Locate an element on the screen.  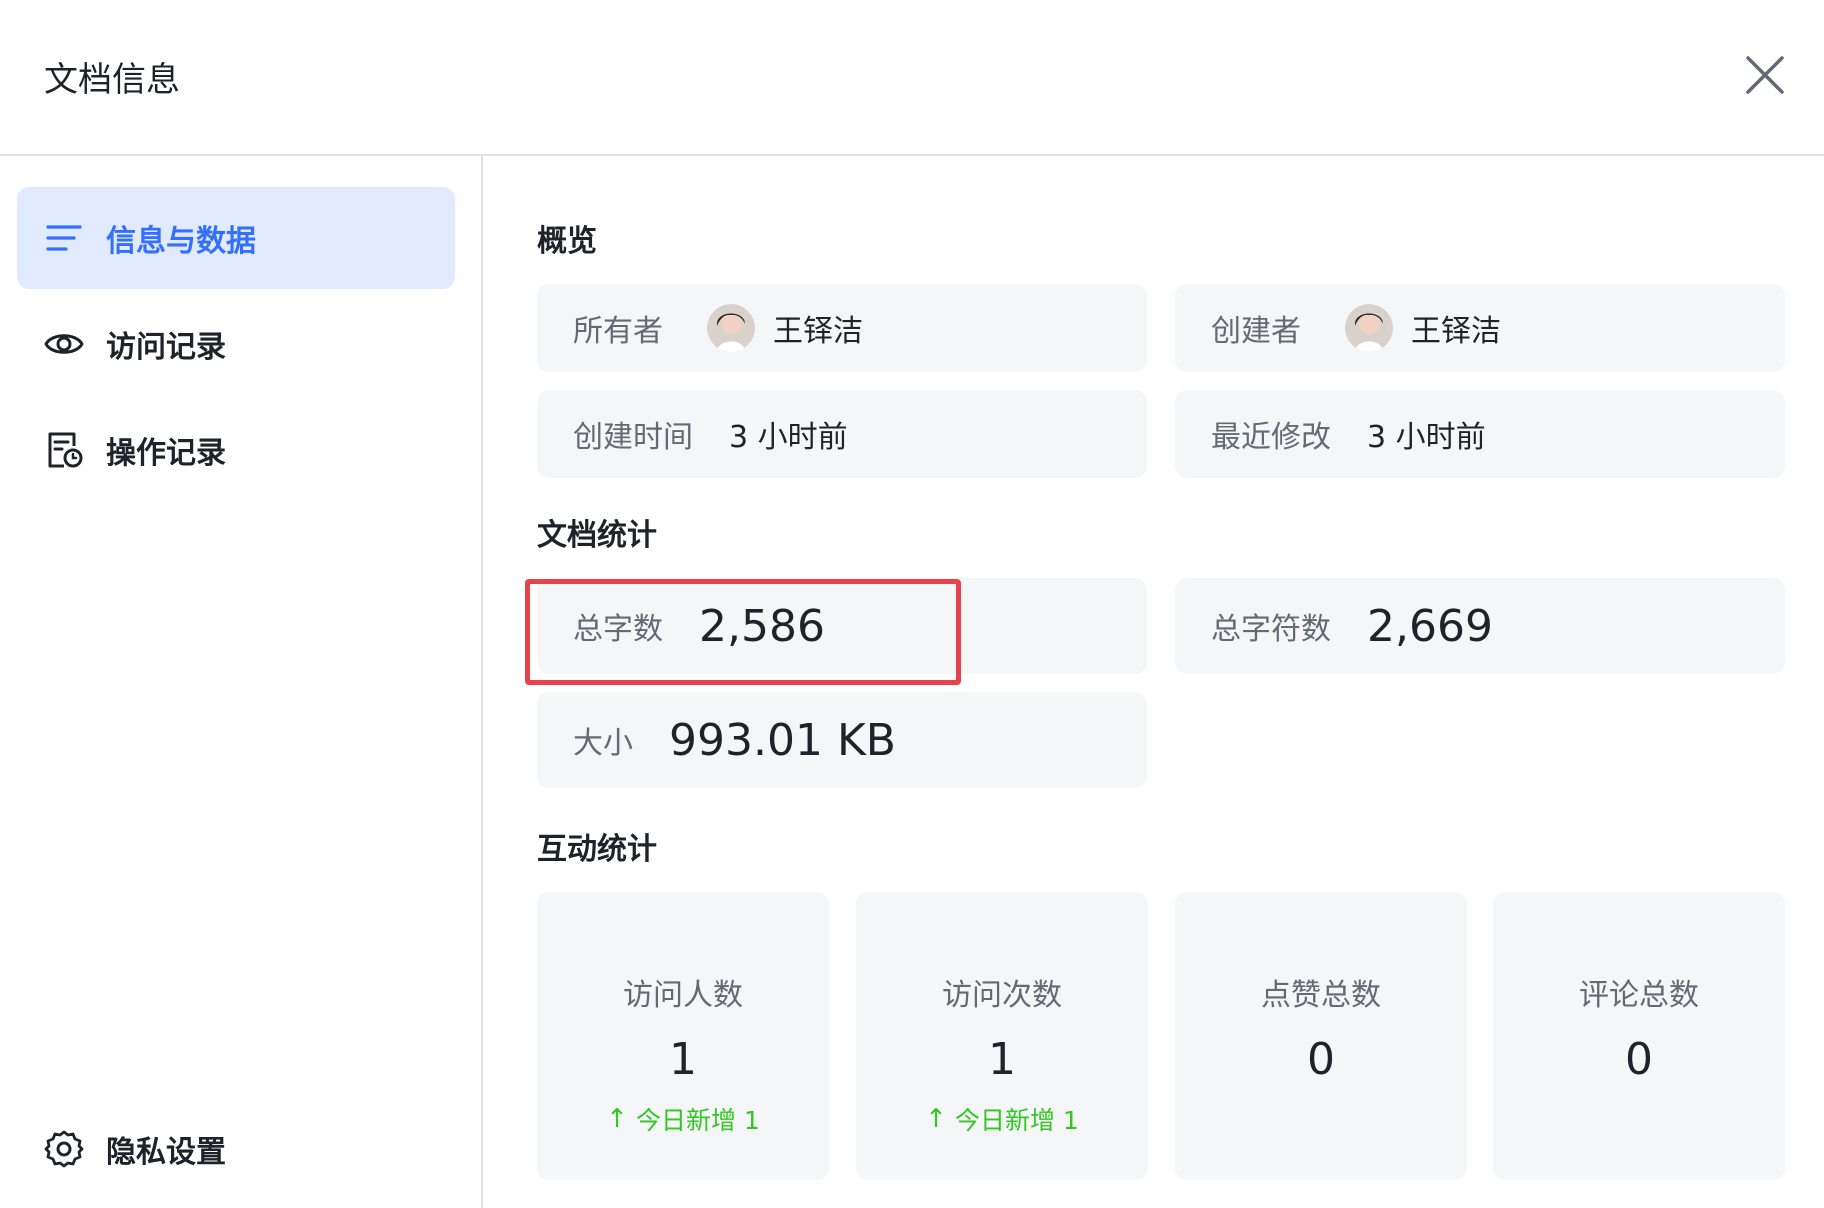
owner-label: 所有者 is located at coordinates (618, 331).